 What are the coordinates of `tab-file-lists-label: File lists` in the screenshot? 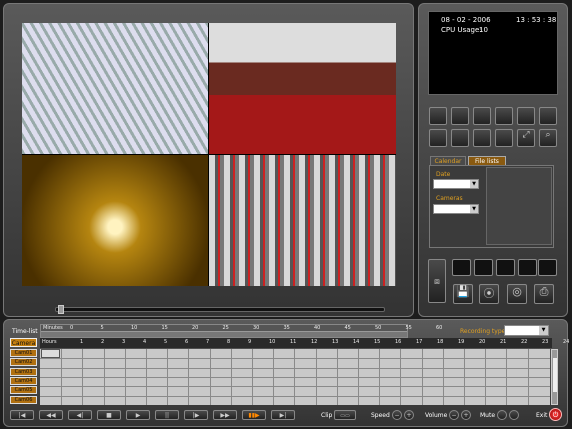 It's located at (487, 161).